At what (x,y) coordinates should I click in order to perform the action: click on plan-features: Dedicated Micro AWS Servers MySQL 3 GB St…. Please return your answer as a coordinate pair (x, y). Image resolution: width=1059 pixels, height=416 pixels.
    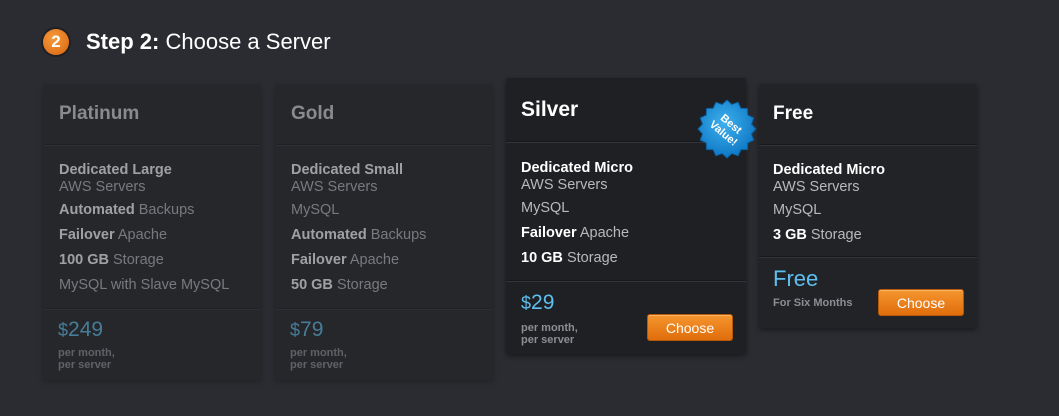
    Looking at the image, I should click on (868, 194).